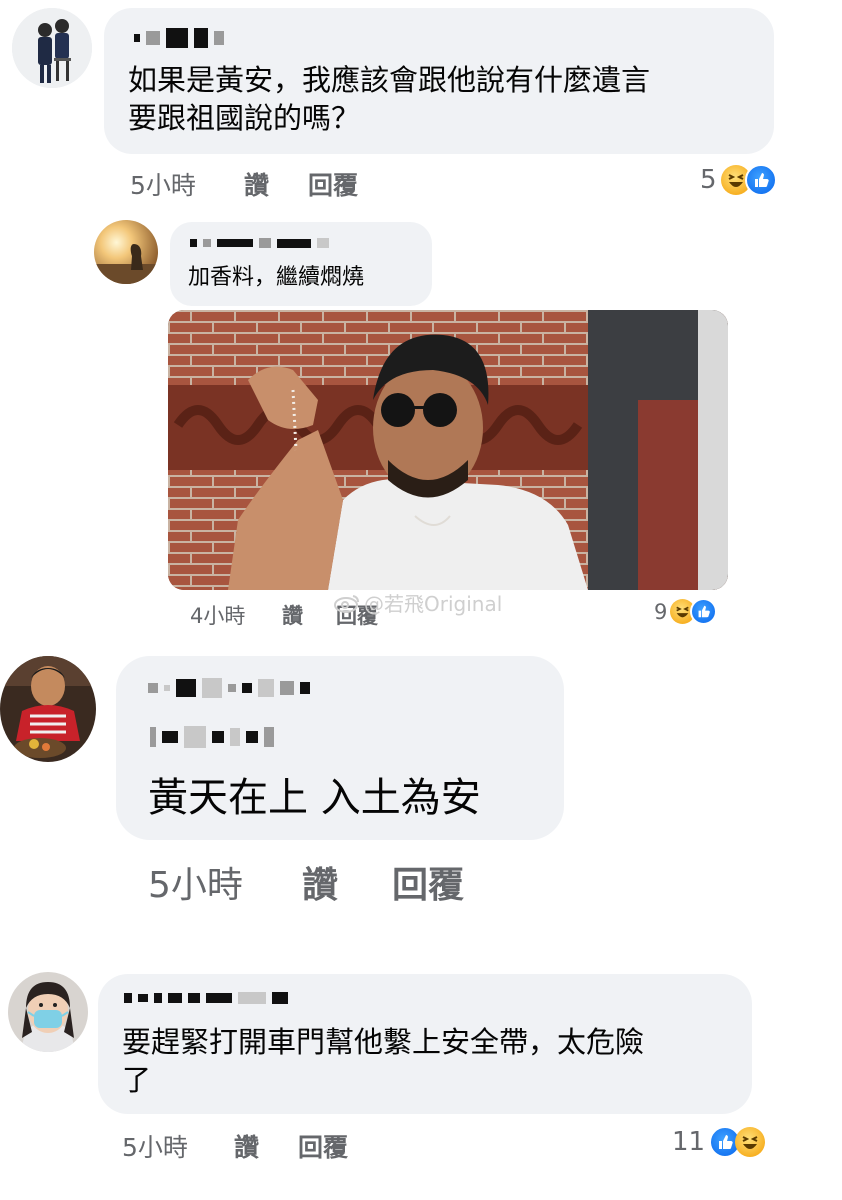 This screenshot has height=1200, width=842. I want to click on comment-bubble: 如果是黃安，我應該會跟他說有什麼遺言 要跟祖國說的嗎？, so click(439, 81).